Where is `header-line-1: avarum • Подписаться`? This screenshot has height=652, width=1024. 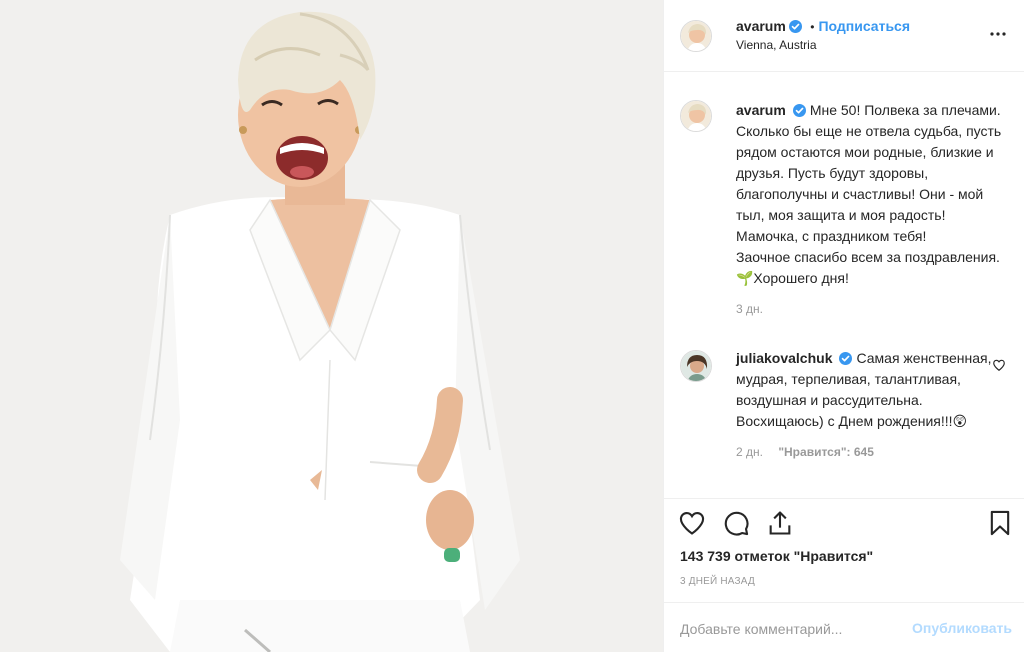
header-line-1: avarum • Подписаться is located at coordinates (823, 27).